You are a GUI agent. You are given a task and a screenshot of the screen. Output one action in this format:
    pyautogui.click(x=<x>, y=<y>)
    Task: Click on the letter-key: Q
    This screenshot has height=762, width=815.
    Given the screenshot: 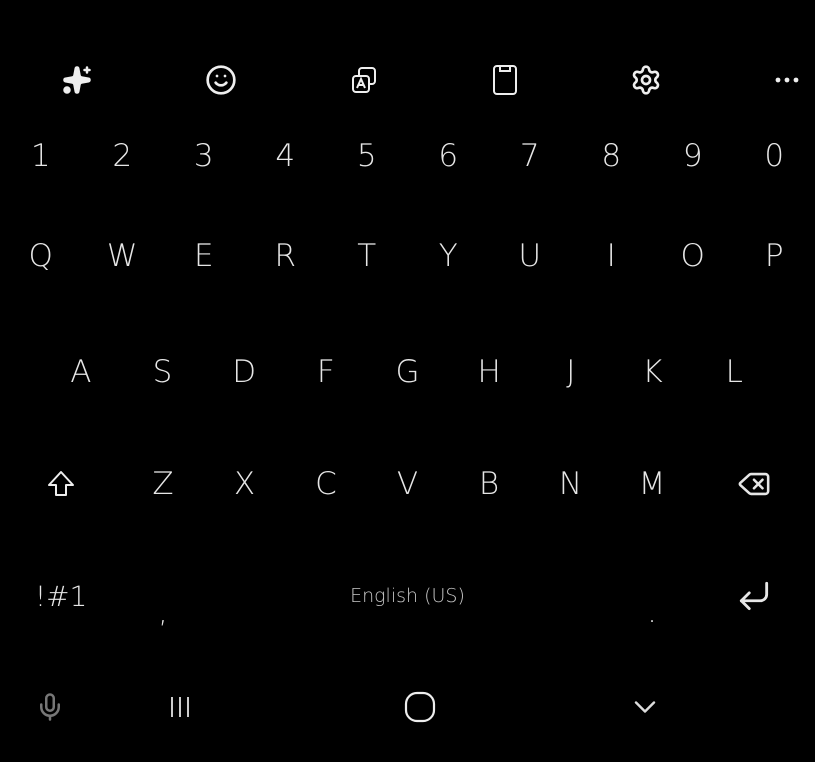 What is the action you would take?
    pyautogui.click(x=41, y=256)
    